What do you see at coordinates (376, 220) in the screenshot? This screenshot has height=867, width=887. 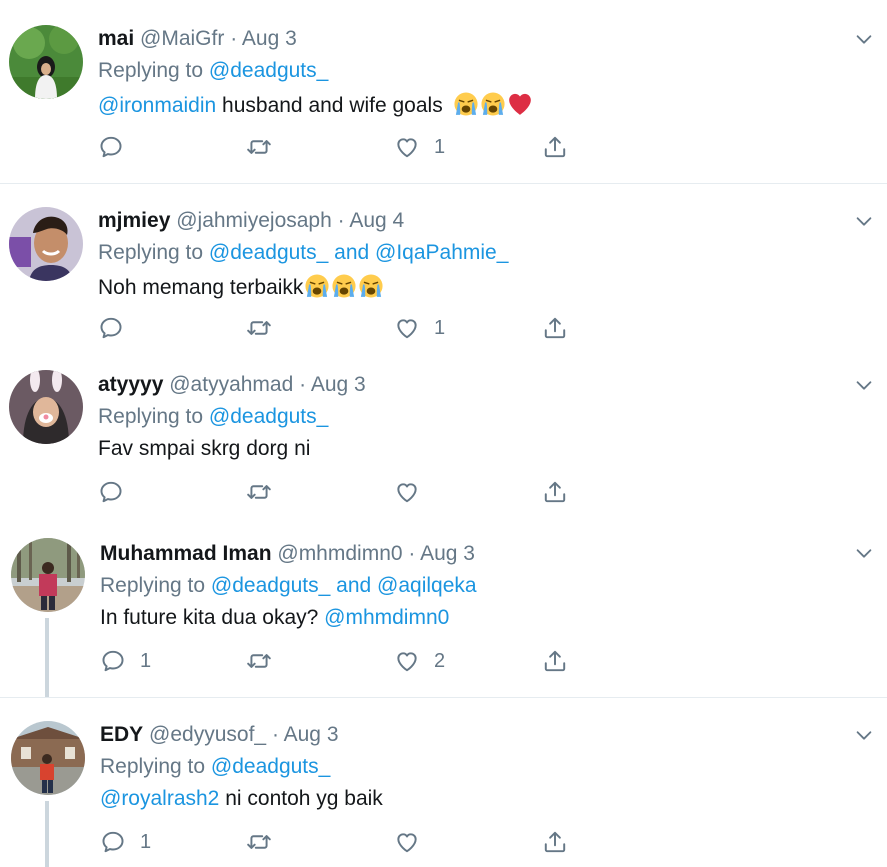 I see `tweet-date: Aug 4` at bounding box center [376, 220].